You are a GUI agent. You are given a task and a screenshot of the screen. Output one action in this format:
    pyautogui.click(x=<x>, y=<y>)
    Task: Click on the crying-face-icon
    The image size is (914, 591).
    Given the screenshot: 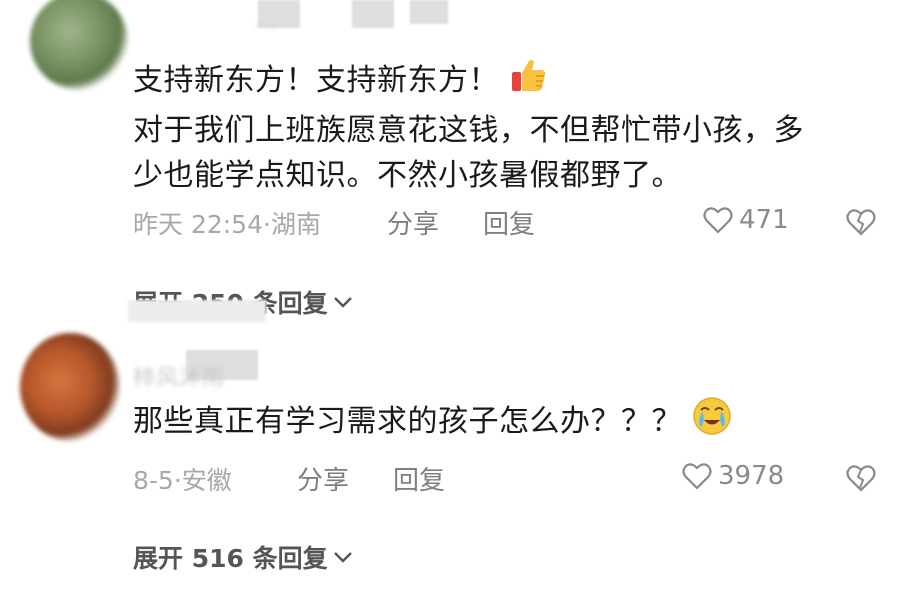 What is the action you would take?
    pyautogui.click(x=712, y=422)
    